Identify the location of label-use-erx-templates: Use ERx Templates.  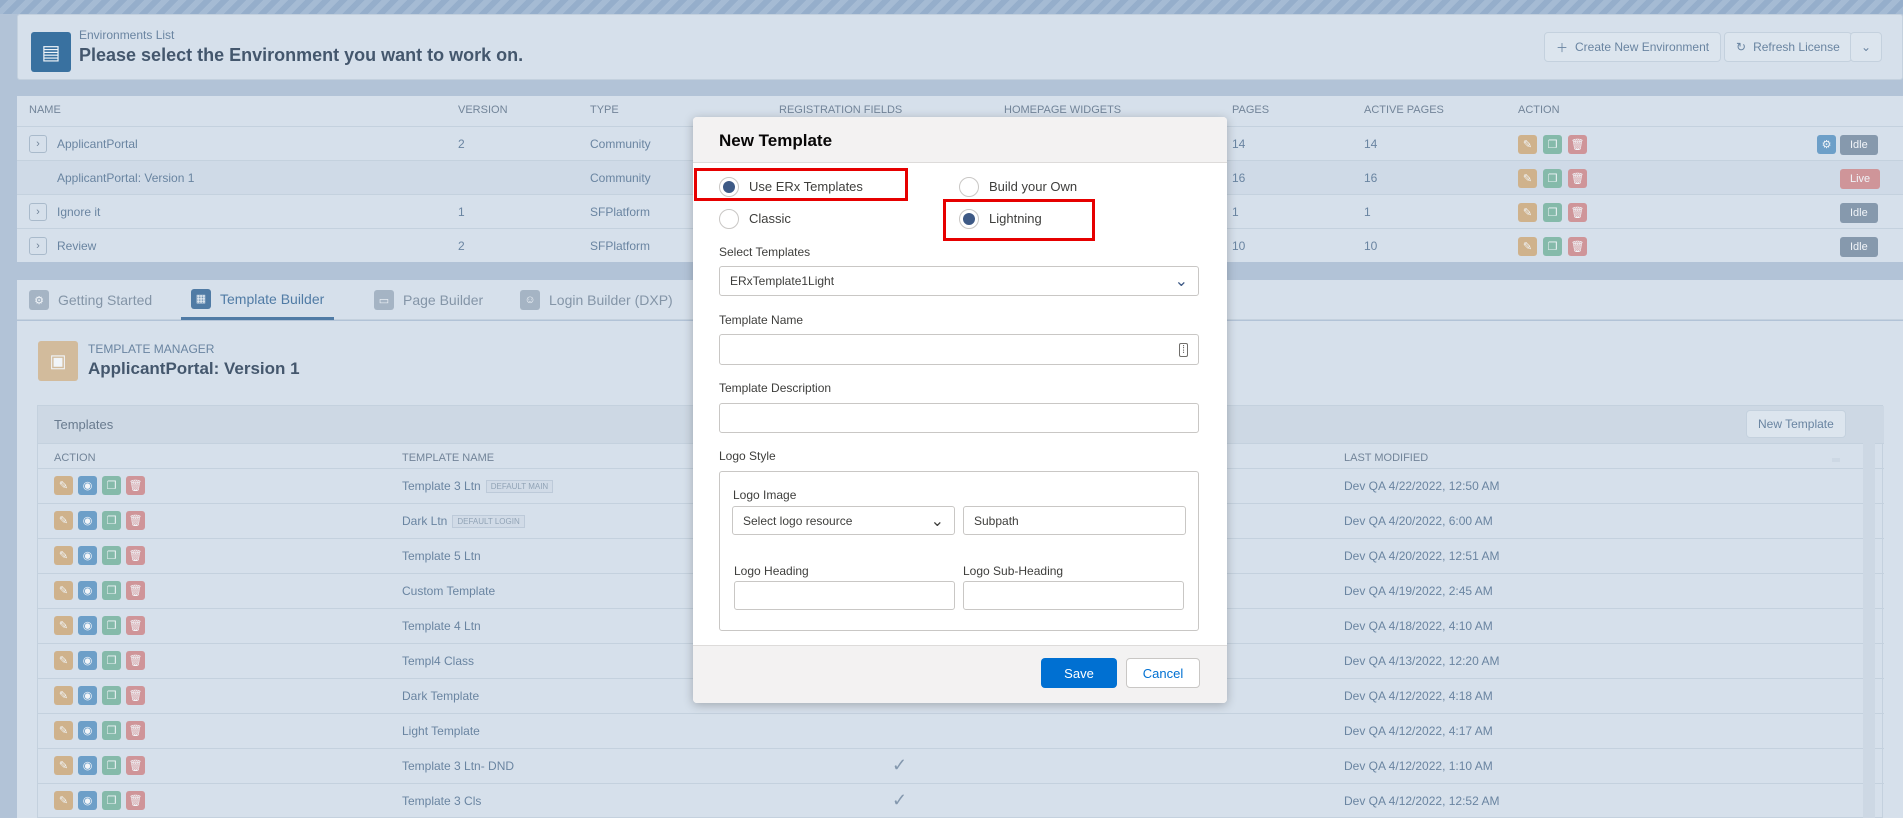
(806, 186).